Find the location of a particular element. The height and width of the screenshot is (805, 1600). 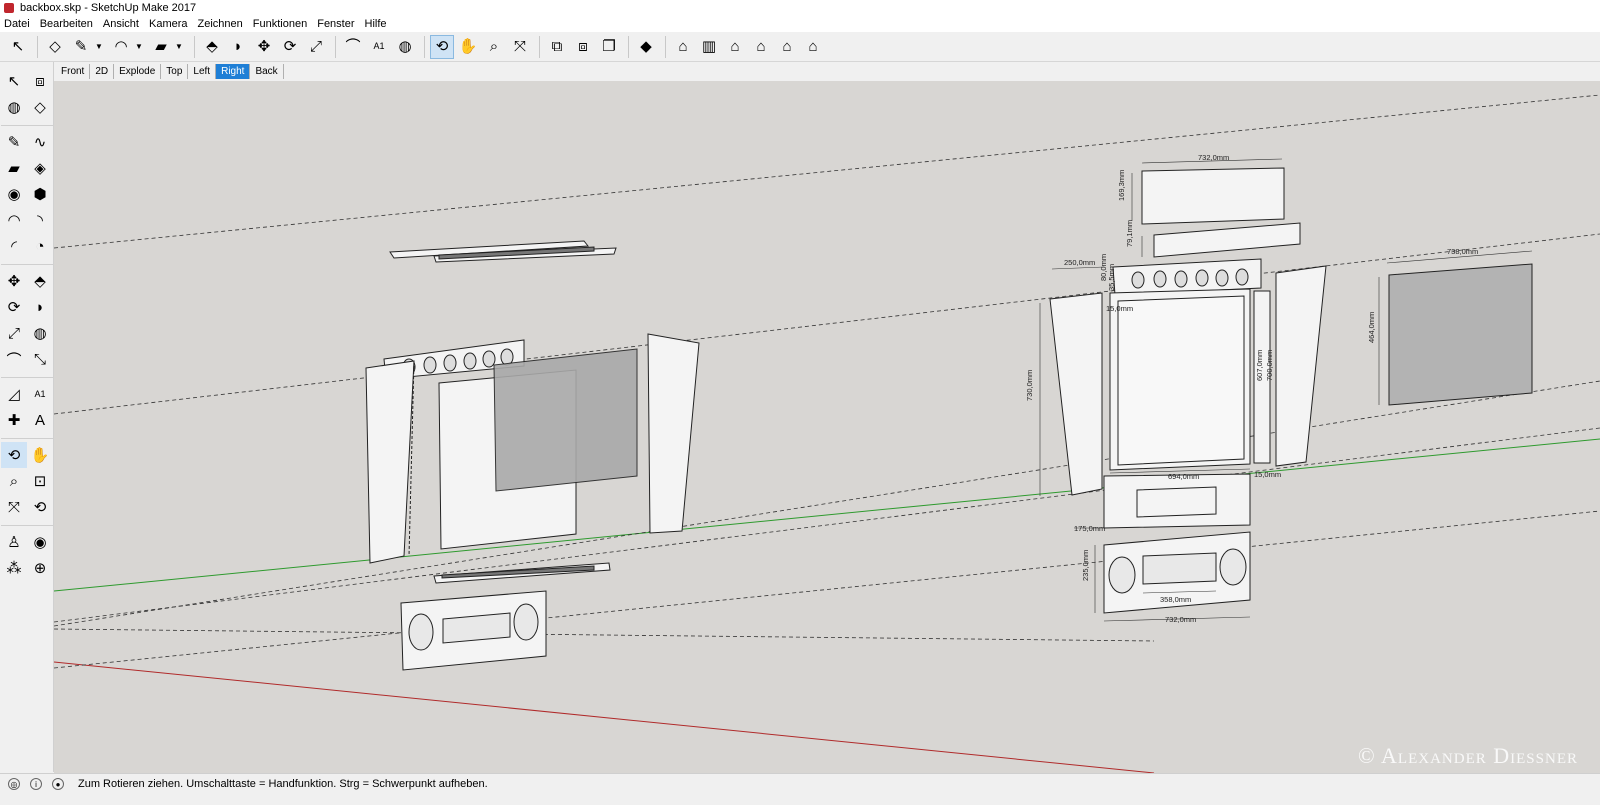

top-view-icon: ▥ is located at coordinates (709, 47).